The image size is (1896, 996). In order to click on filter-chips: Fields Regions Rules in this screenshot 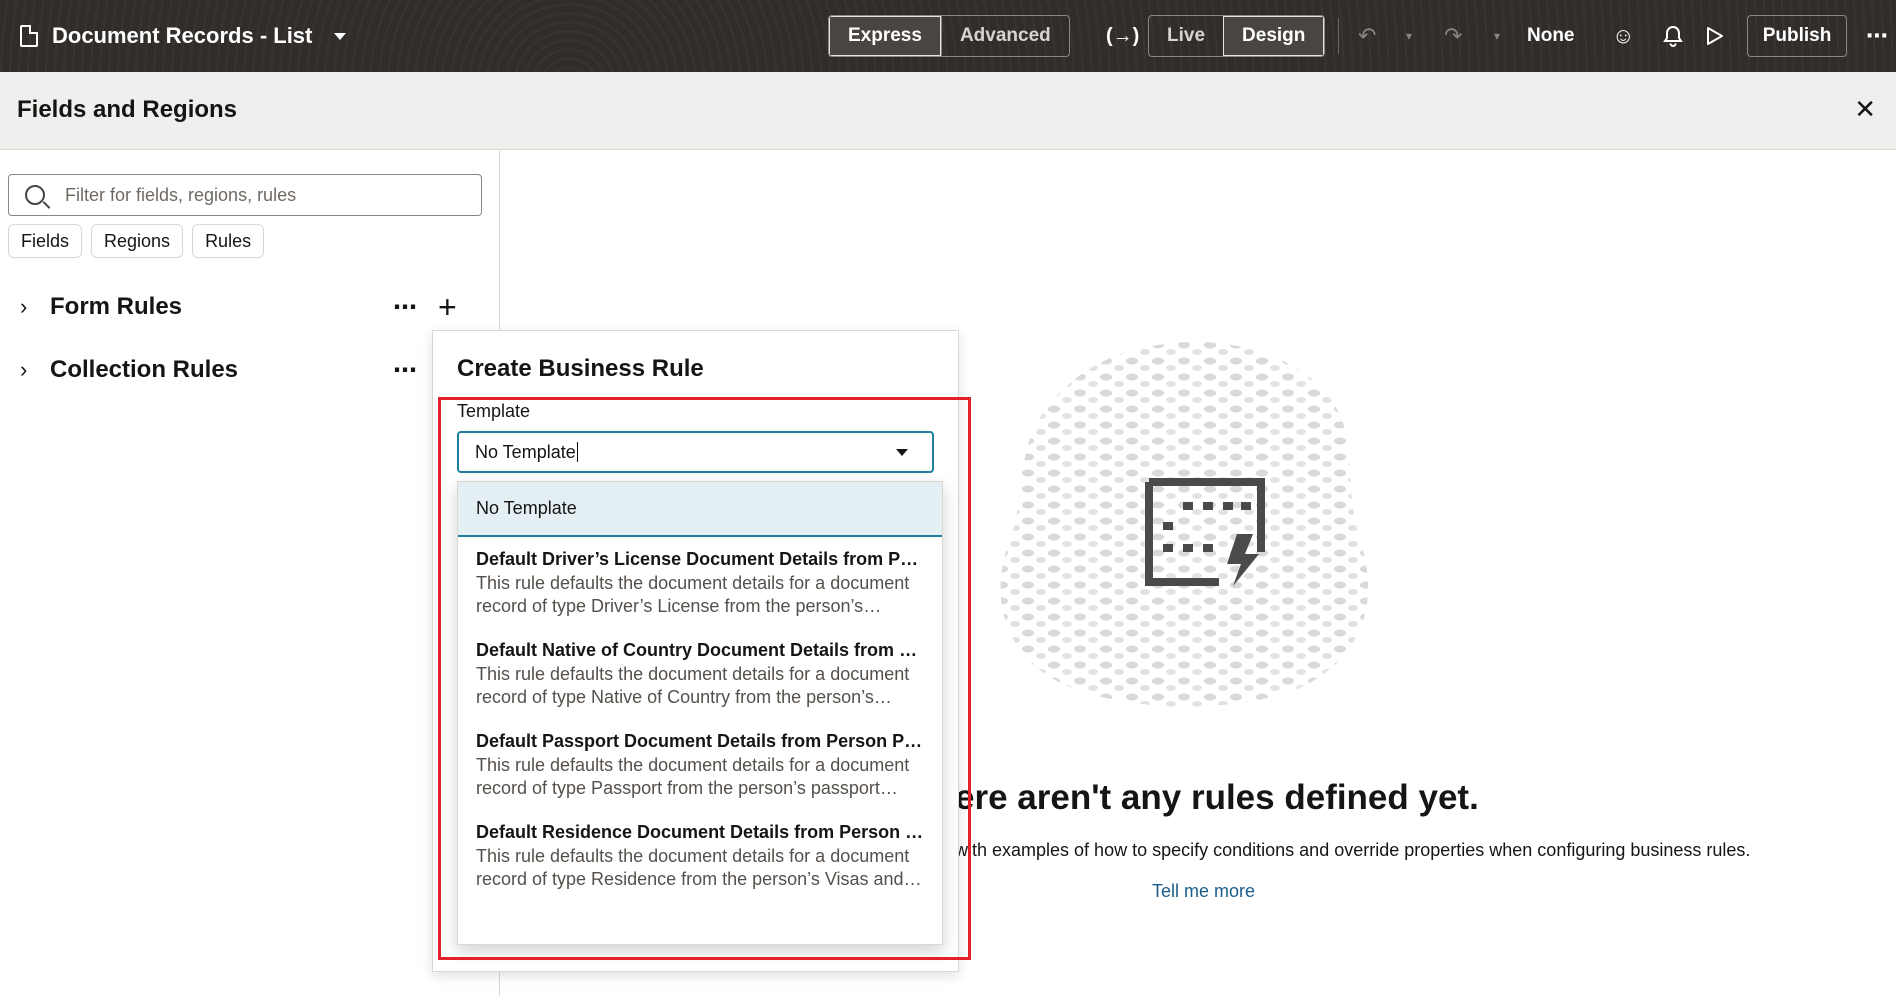, I will do `click(136, 241)`.